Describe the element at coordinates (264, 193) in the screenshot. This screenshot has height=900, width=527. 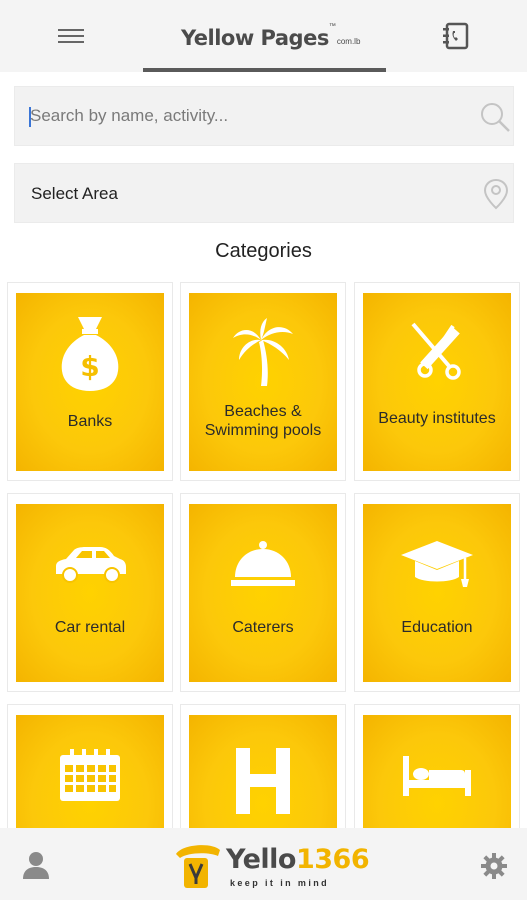
I see `select-area-dropdown: Select Area` at that location.